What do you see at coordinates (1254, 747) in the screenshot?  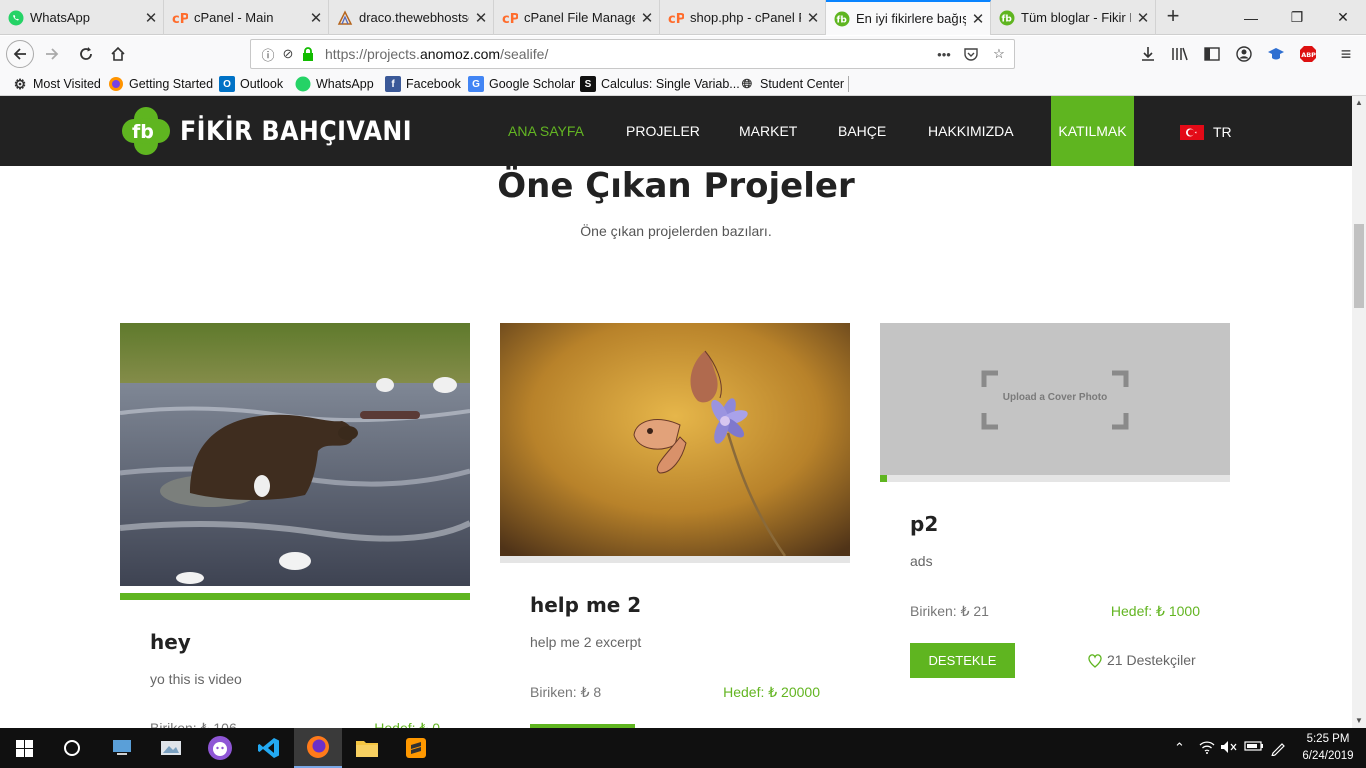 I see `battery-icon` at bounding box center [1254, 747].